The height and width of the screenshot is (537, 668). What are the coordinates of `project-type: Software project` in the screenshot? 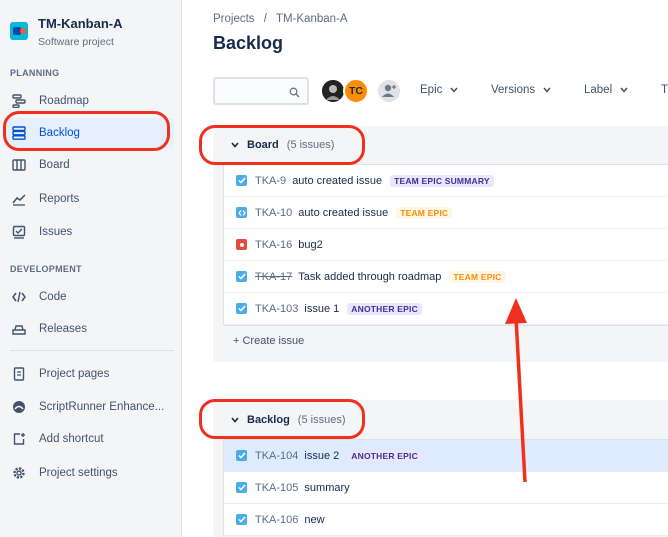 It's located at (76, 42).